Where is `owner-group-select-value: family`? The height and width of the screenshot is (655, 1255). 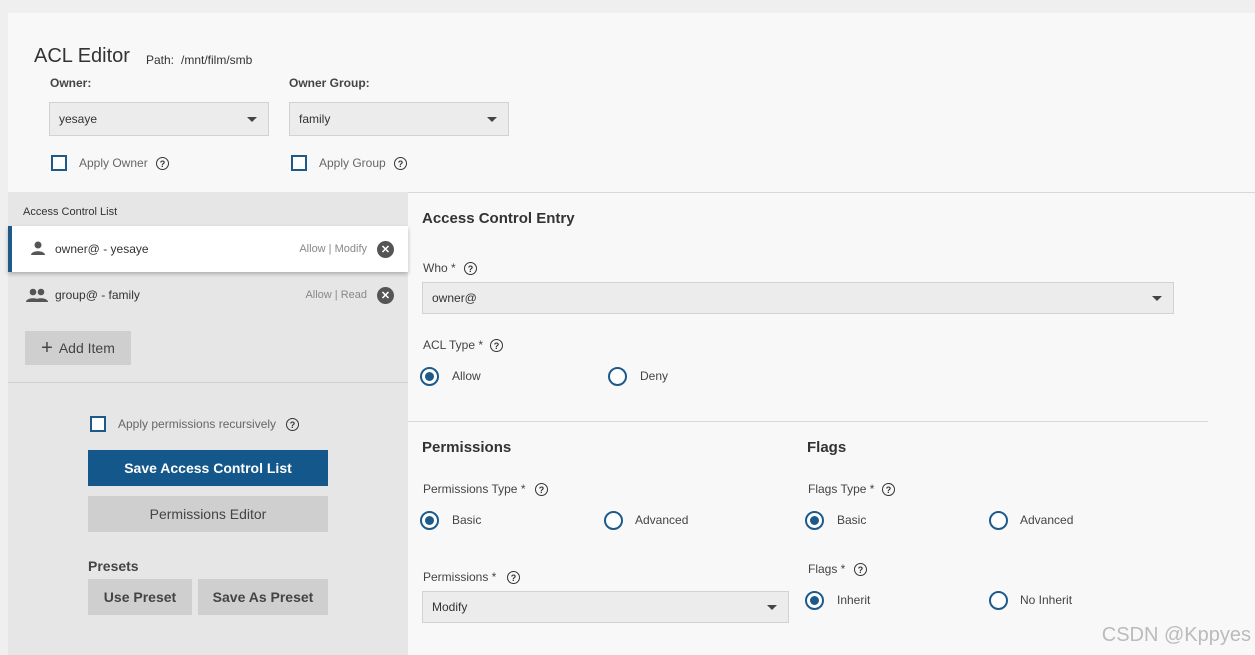
owner-group-select-value: family is located at coordinates (315, 119).